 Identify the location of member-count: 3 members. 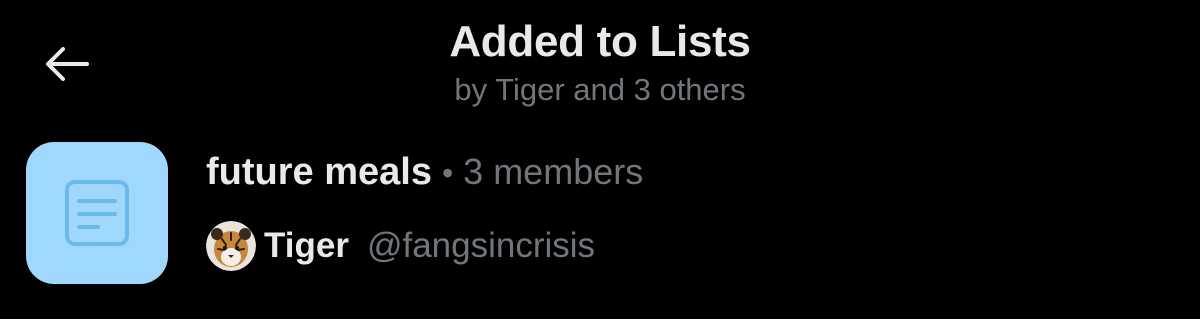
(553, 171).